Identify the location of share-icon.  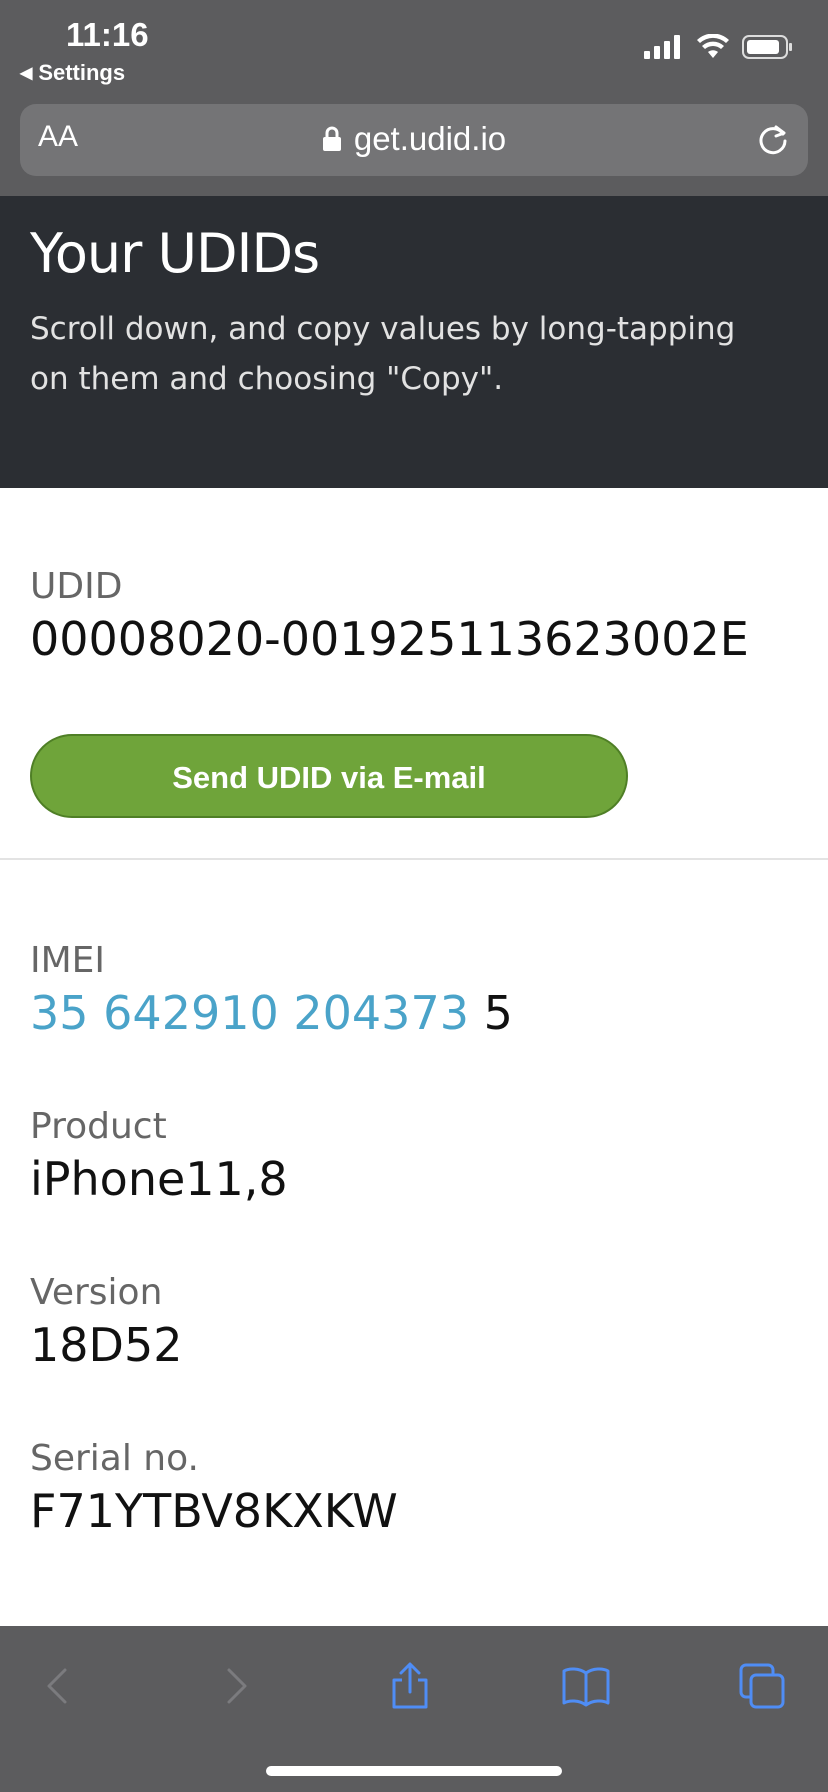
(410, 1685).